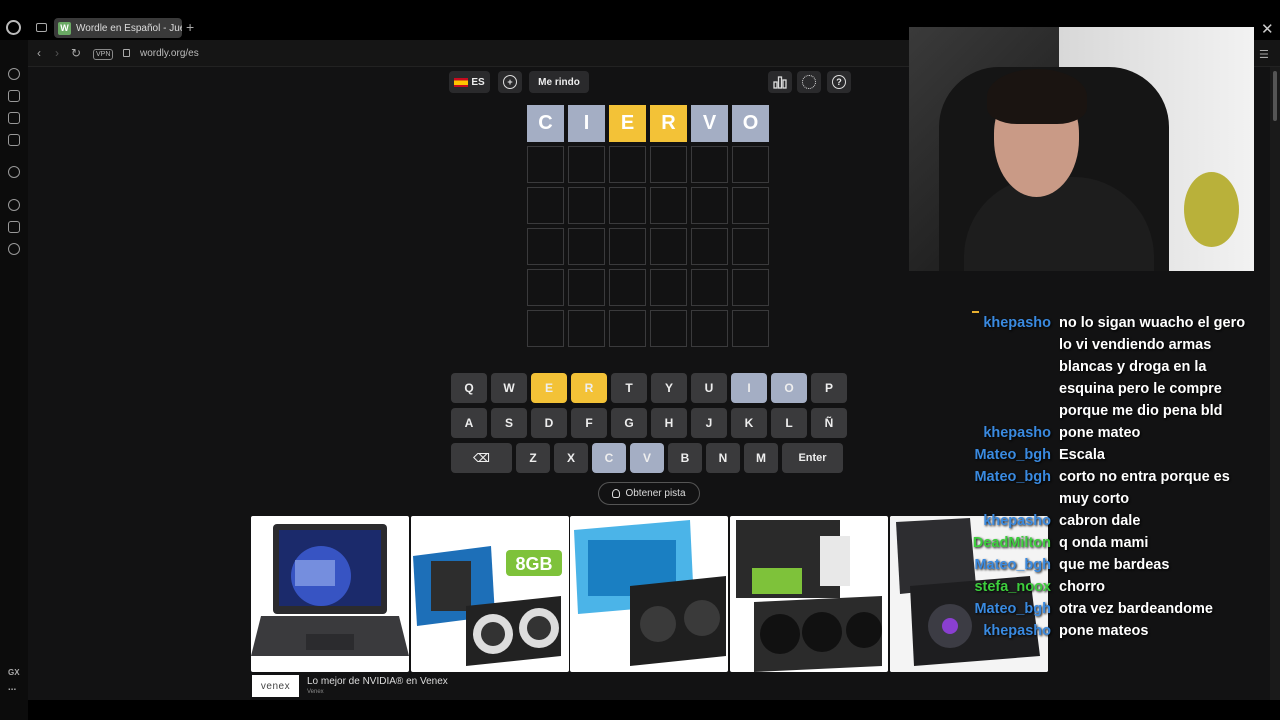  I want to click on key-q: Q, so click(469, 388).